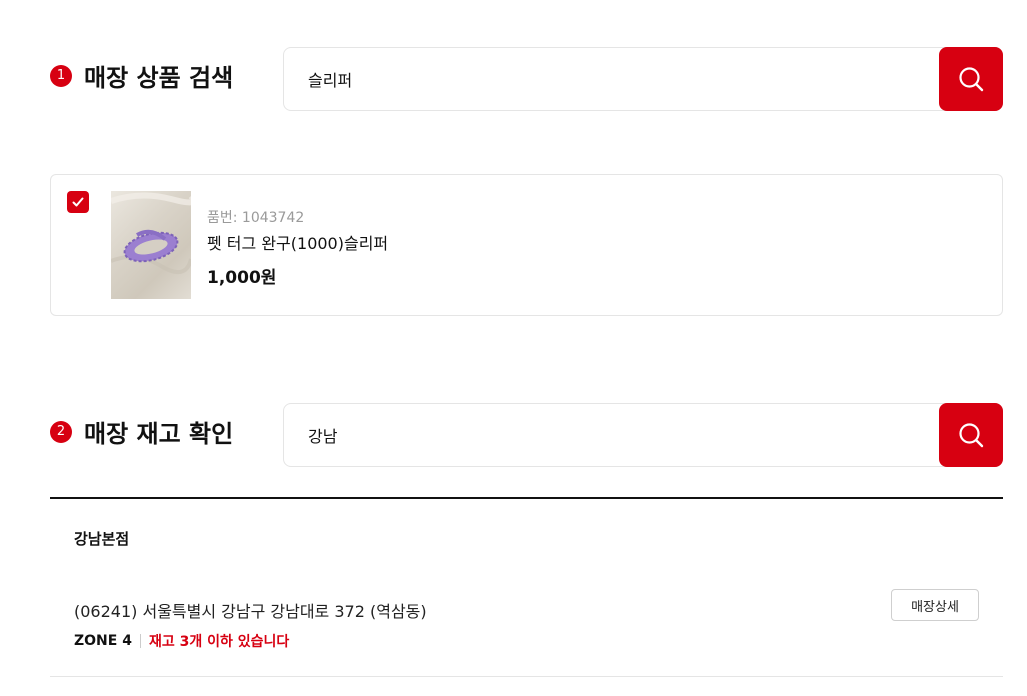  I want to click on stock-check-title-text: 매장 재고 확인, so click(159, 434).